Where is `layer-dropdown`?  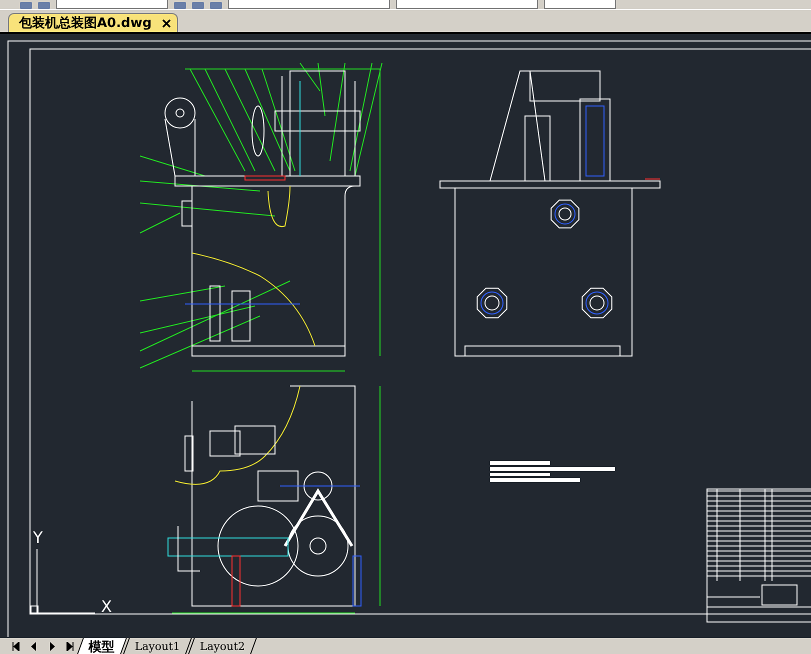 layer-dropdown is located at coordinates (309, 4).